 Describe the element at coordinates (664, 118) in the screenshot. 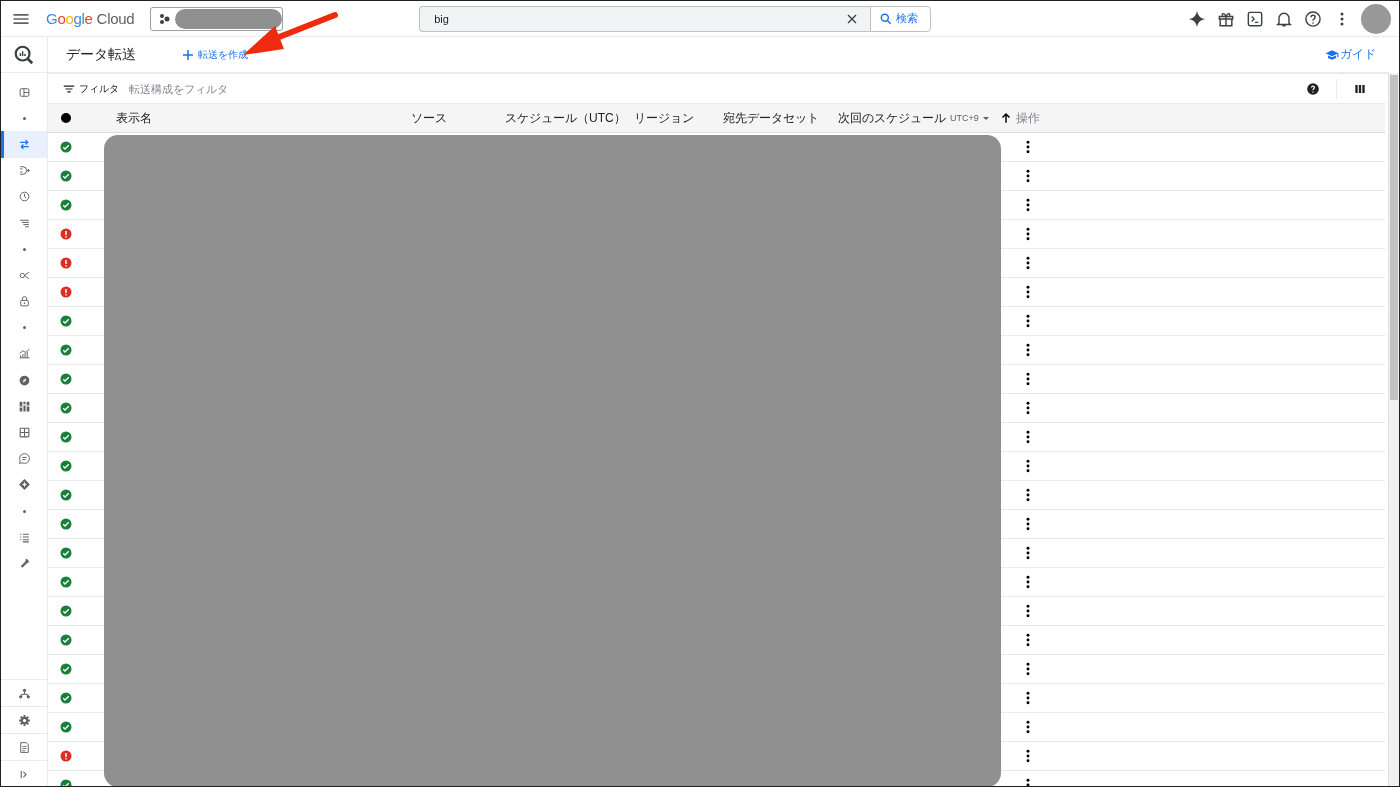

I see `column-header: リージョン` at that location.